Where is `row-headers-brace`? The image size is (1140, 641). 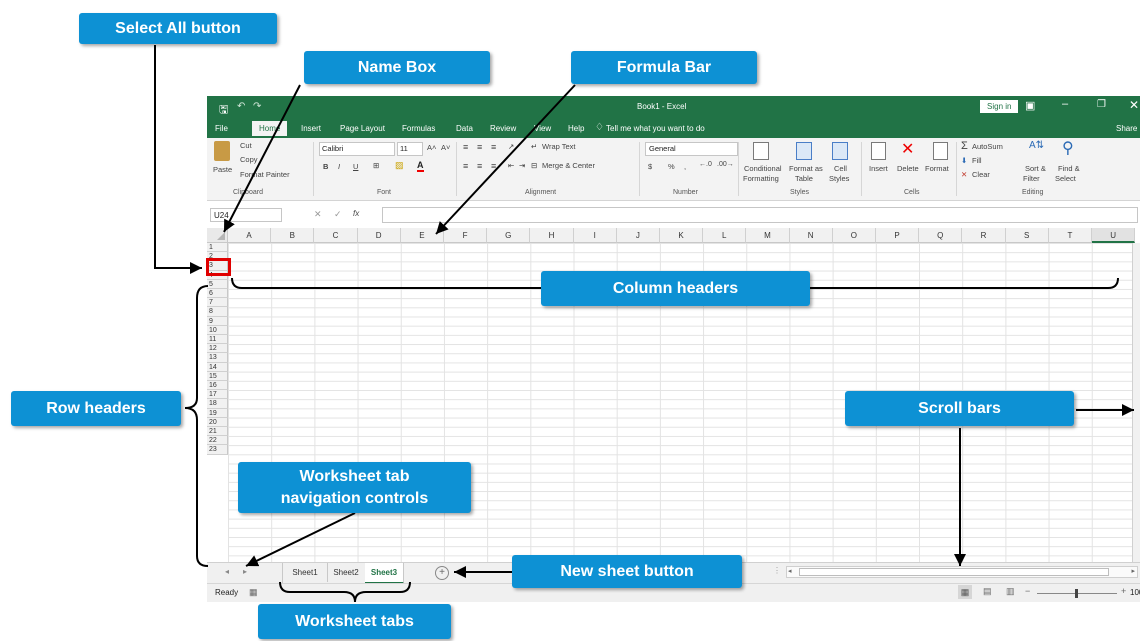 row-headers-brace is located at coordinates (196, 426).